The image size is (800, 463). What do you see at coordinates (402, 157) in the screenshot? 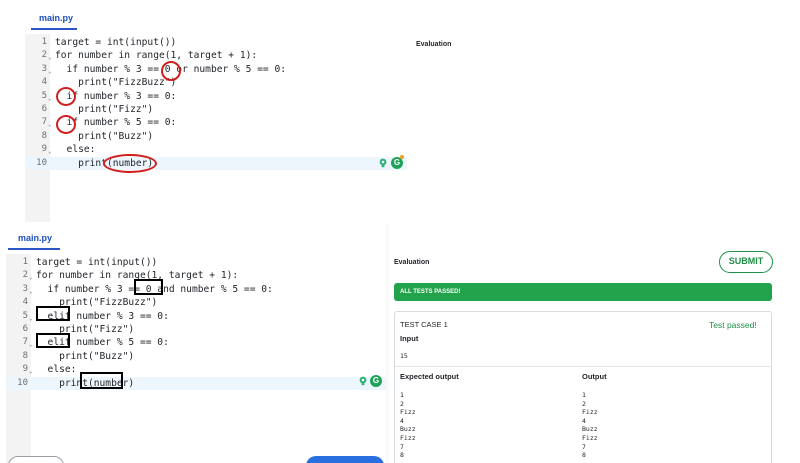
I see `grammarly-dot-icon` at bounding box center [402, 157].